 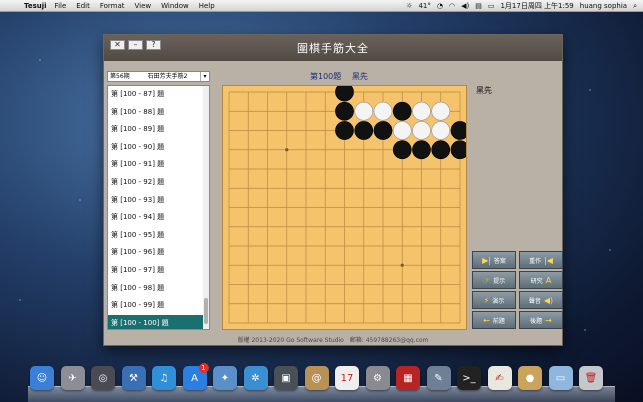 What do you see at coordinates (158, 289) in the screenshot?
I see `problem-list-item: 第 [100 - 98] 題` at bounding box center [158, 289].